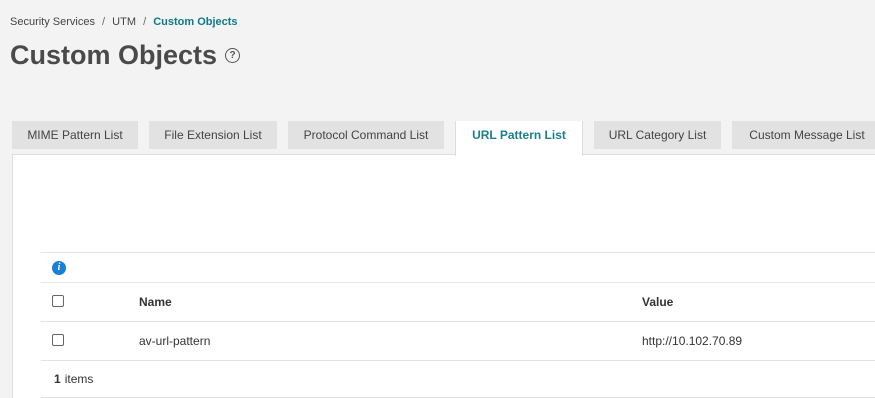 The image size is (875, 398). What do you see at coordinates (75, 135) in the screenshot?
I see `tab-mime-pattern-list: MIME Pattern List` at bounding box center [75, 135].